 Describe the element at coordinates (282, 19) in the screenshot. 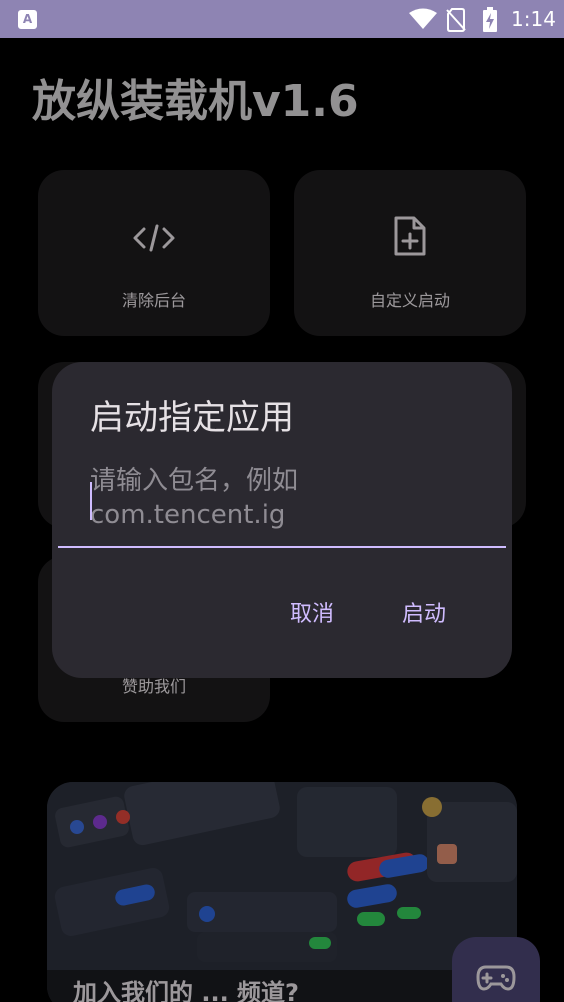

I see `status-bar: A 1:14` at that location.